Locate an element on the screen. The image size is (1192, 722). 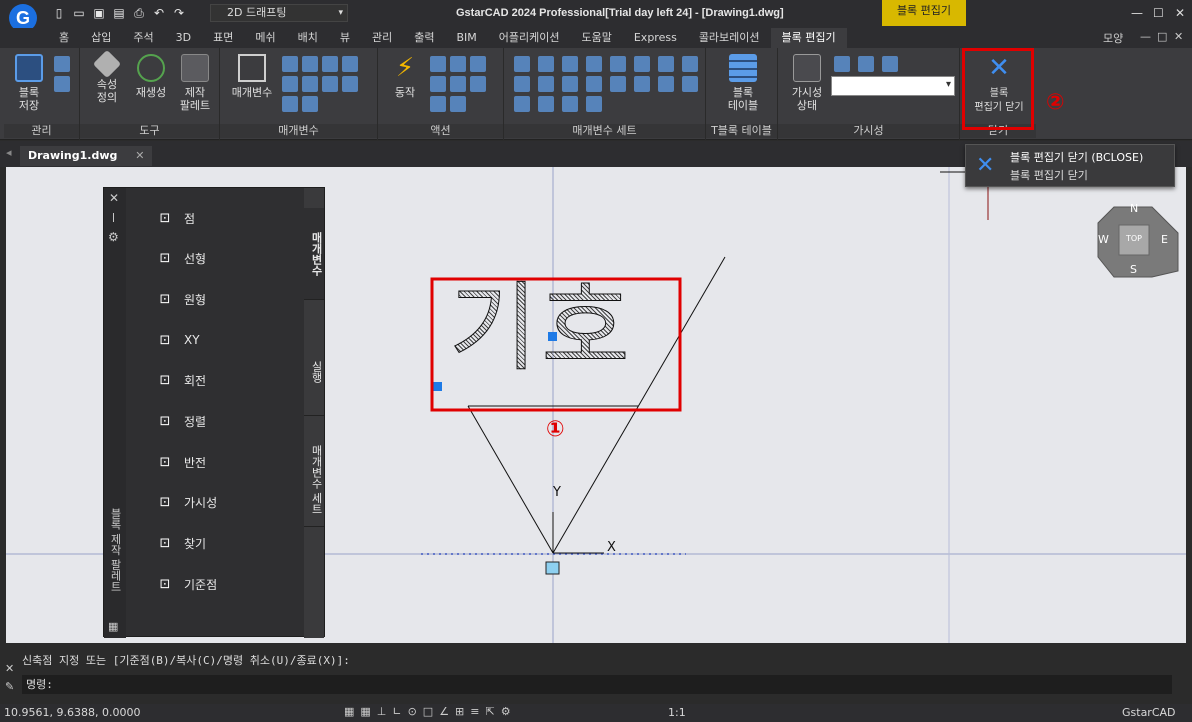
polar-stretch-pair-icon is located at coordinates (570, 84).